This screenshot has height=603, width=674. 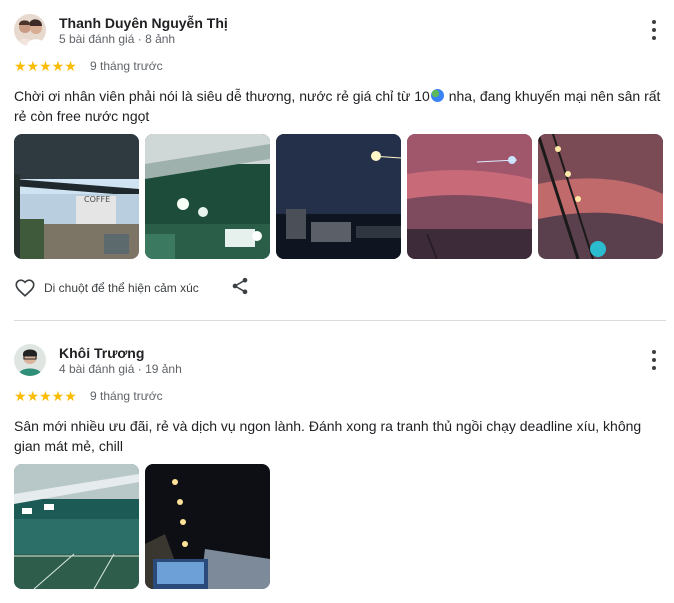 What do you see at coordinates (76, 196) in the screenshot?
I see `review-photo: COFFE` at bounding box center [76, 196].